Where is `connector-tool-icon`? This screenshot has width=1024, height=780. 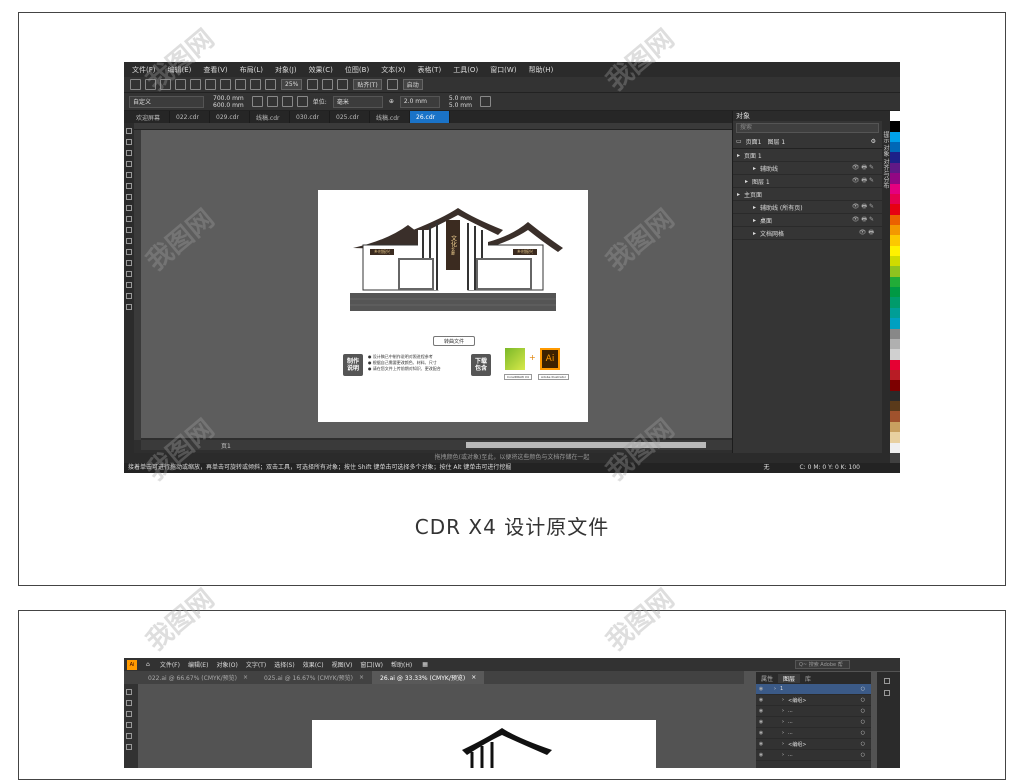 connector-tool-icon is located at coordinates (129, 263).